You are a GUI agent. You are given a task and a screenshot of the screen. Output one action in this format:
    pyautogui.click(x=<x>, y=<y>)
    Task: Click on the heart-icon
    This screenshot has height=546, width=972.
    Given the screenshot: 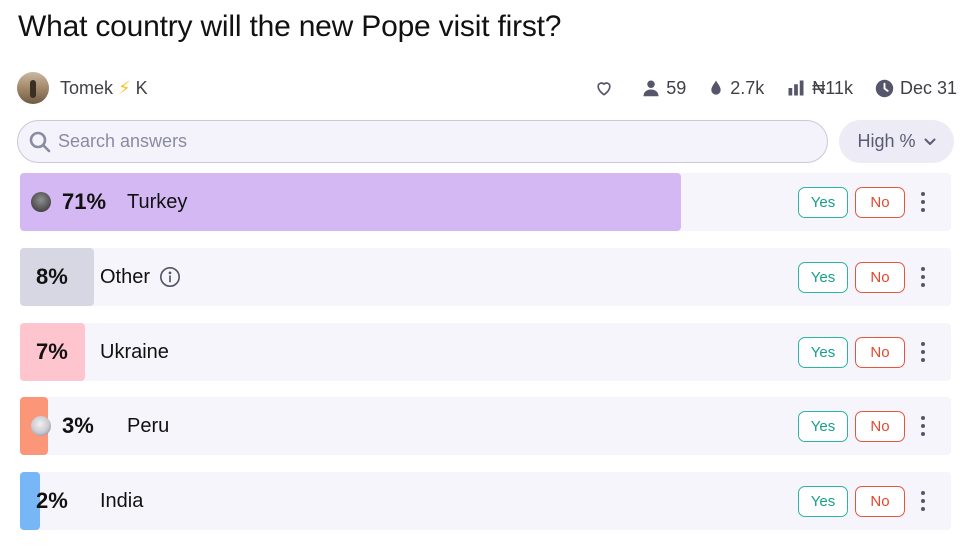 What is the action you would take?
    pyautogui.click(x=604, y=89)
    